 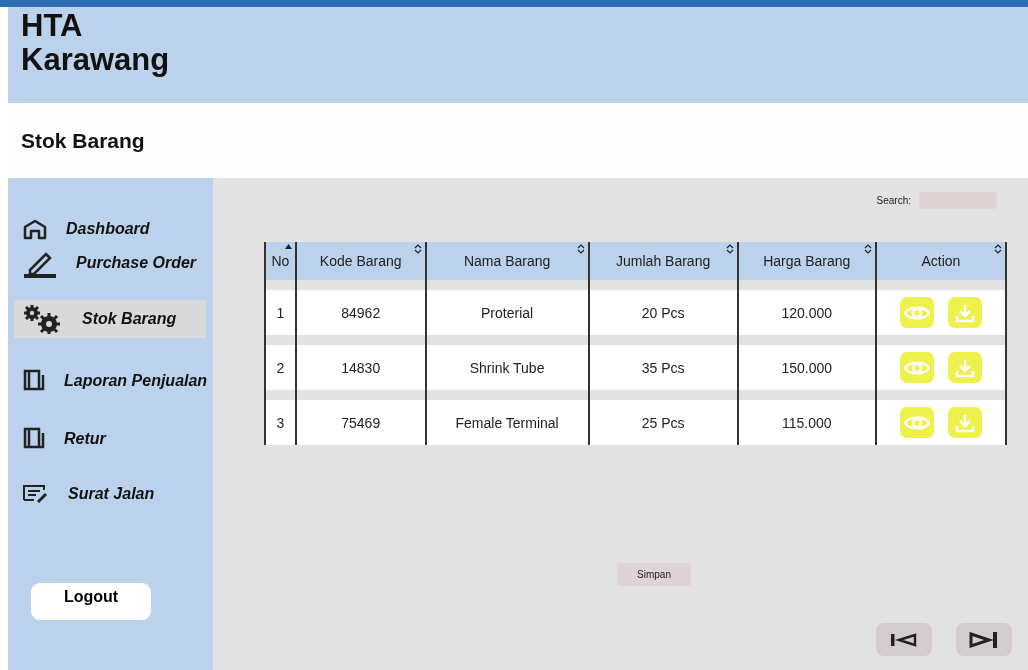 What do you see at coordinates (35, 229) in the screenshot?
I see `home-icon` at bounding box center [35, 229].